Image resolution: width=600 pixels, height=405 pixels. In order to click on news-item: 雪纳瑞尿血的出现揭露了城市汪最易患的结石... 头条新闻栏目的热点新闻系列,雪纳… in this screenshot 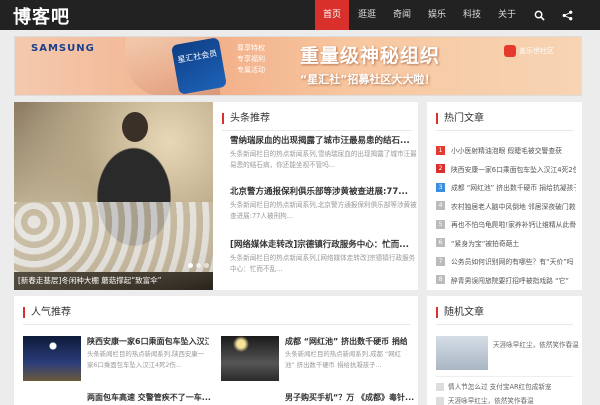, I will do `click(324, 153)`.